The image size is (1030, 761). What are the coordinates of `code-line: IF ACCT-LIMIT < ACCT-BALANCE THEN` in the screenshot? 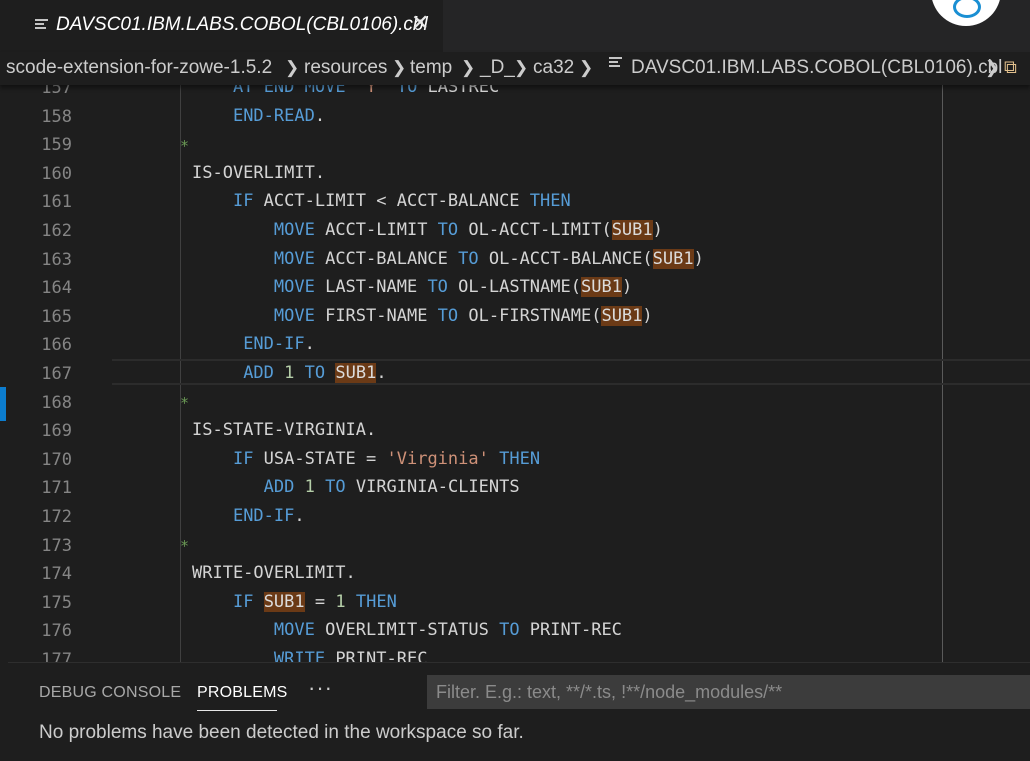 It's located at (381, 201).